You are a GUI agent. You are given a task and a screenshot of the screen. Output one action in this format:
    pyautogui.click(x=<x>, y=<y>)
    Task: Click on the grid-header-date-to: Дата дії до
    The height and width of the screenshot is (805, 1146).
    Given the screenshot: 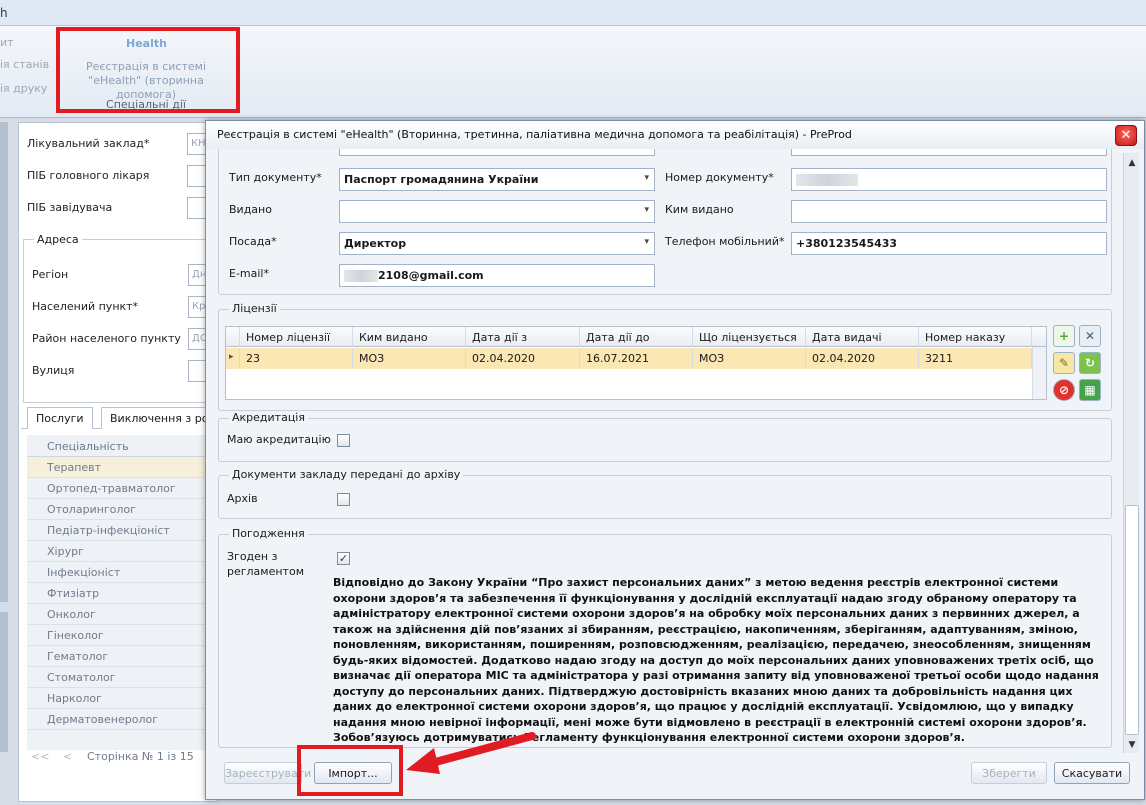 What is the action you would take?
    pyautogui.click(x=636, y=337)
    